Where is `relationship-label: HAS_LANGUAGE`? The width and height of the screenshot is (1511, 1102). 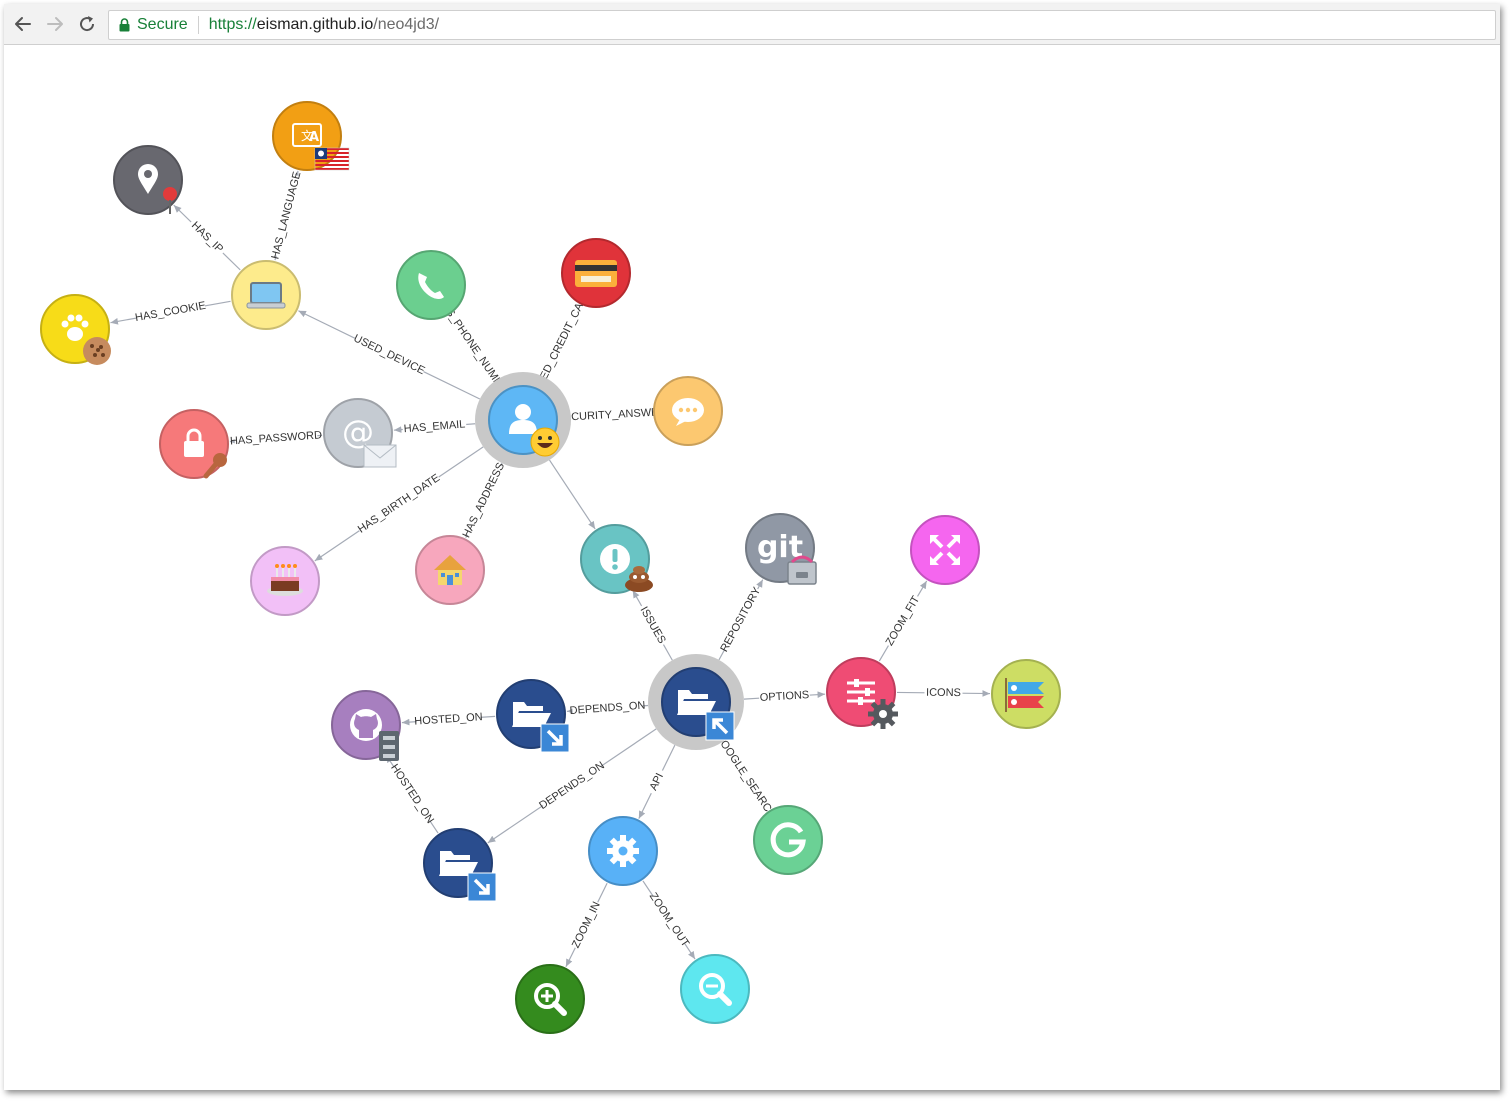
relationship-label: HAS_LANGUAGE is located at coordinates (286, 215).